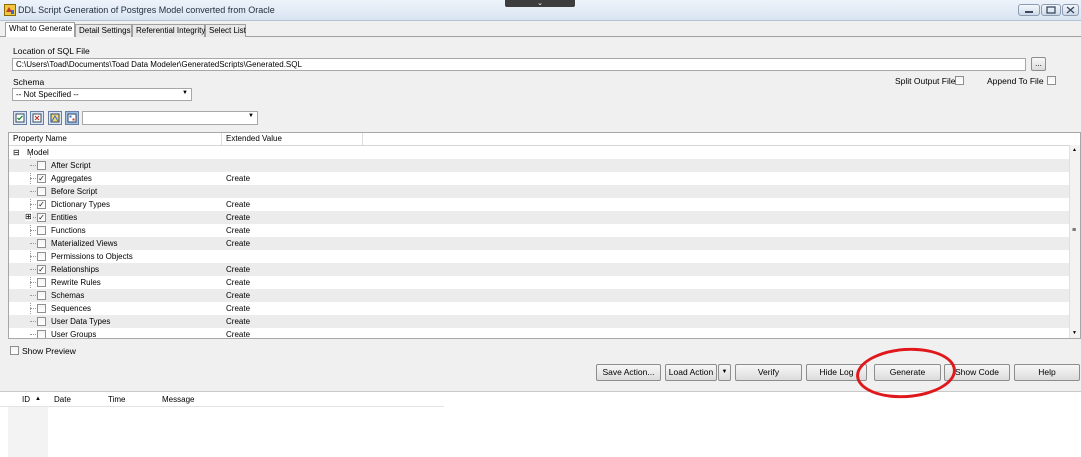  Describe the element at coordinates (49, 351) in the screenshot. I see `show-preview-label: Show Preview` at that location.